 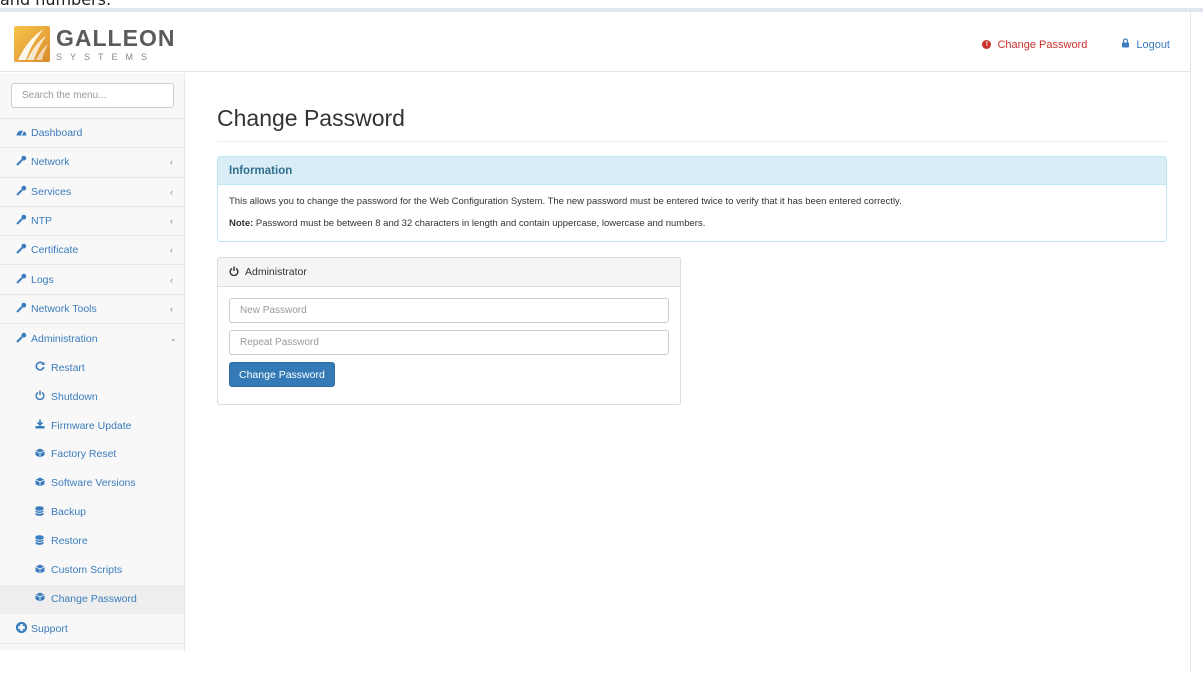 What do you see at coordinates (64, 308) in the screenshot?
I see `sidebar-item-label: Network Tools` at bounding box center [64, 308].